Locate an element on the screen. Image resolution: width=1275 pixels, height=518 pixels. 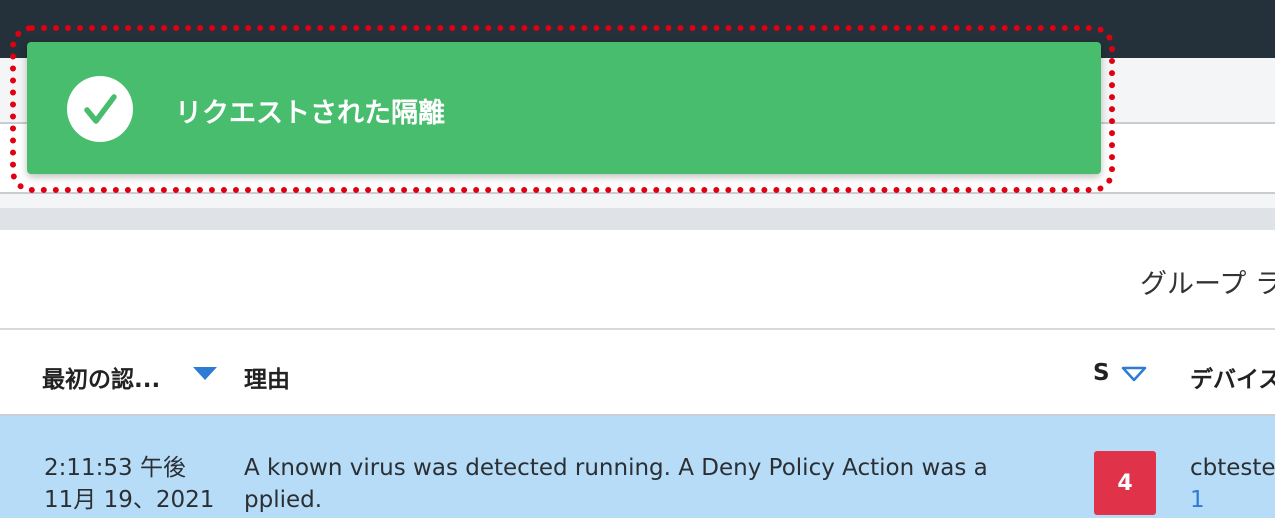
spacer is located at coordinates (637, 201).